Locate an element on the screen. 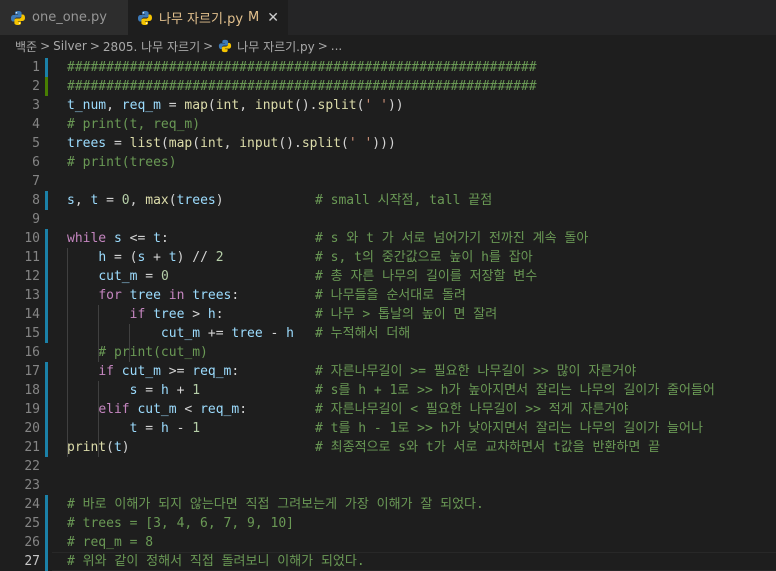 The image size is (776, 571). line-number: 14 is located at coordinates (32, 314).